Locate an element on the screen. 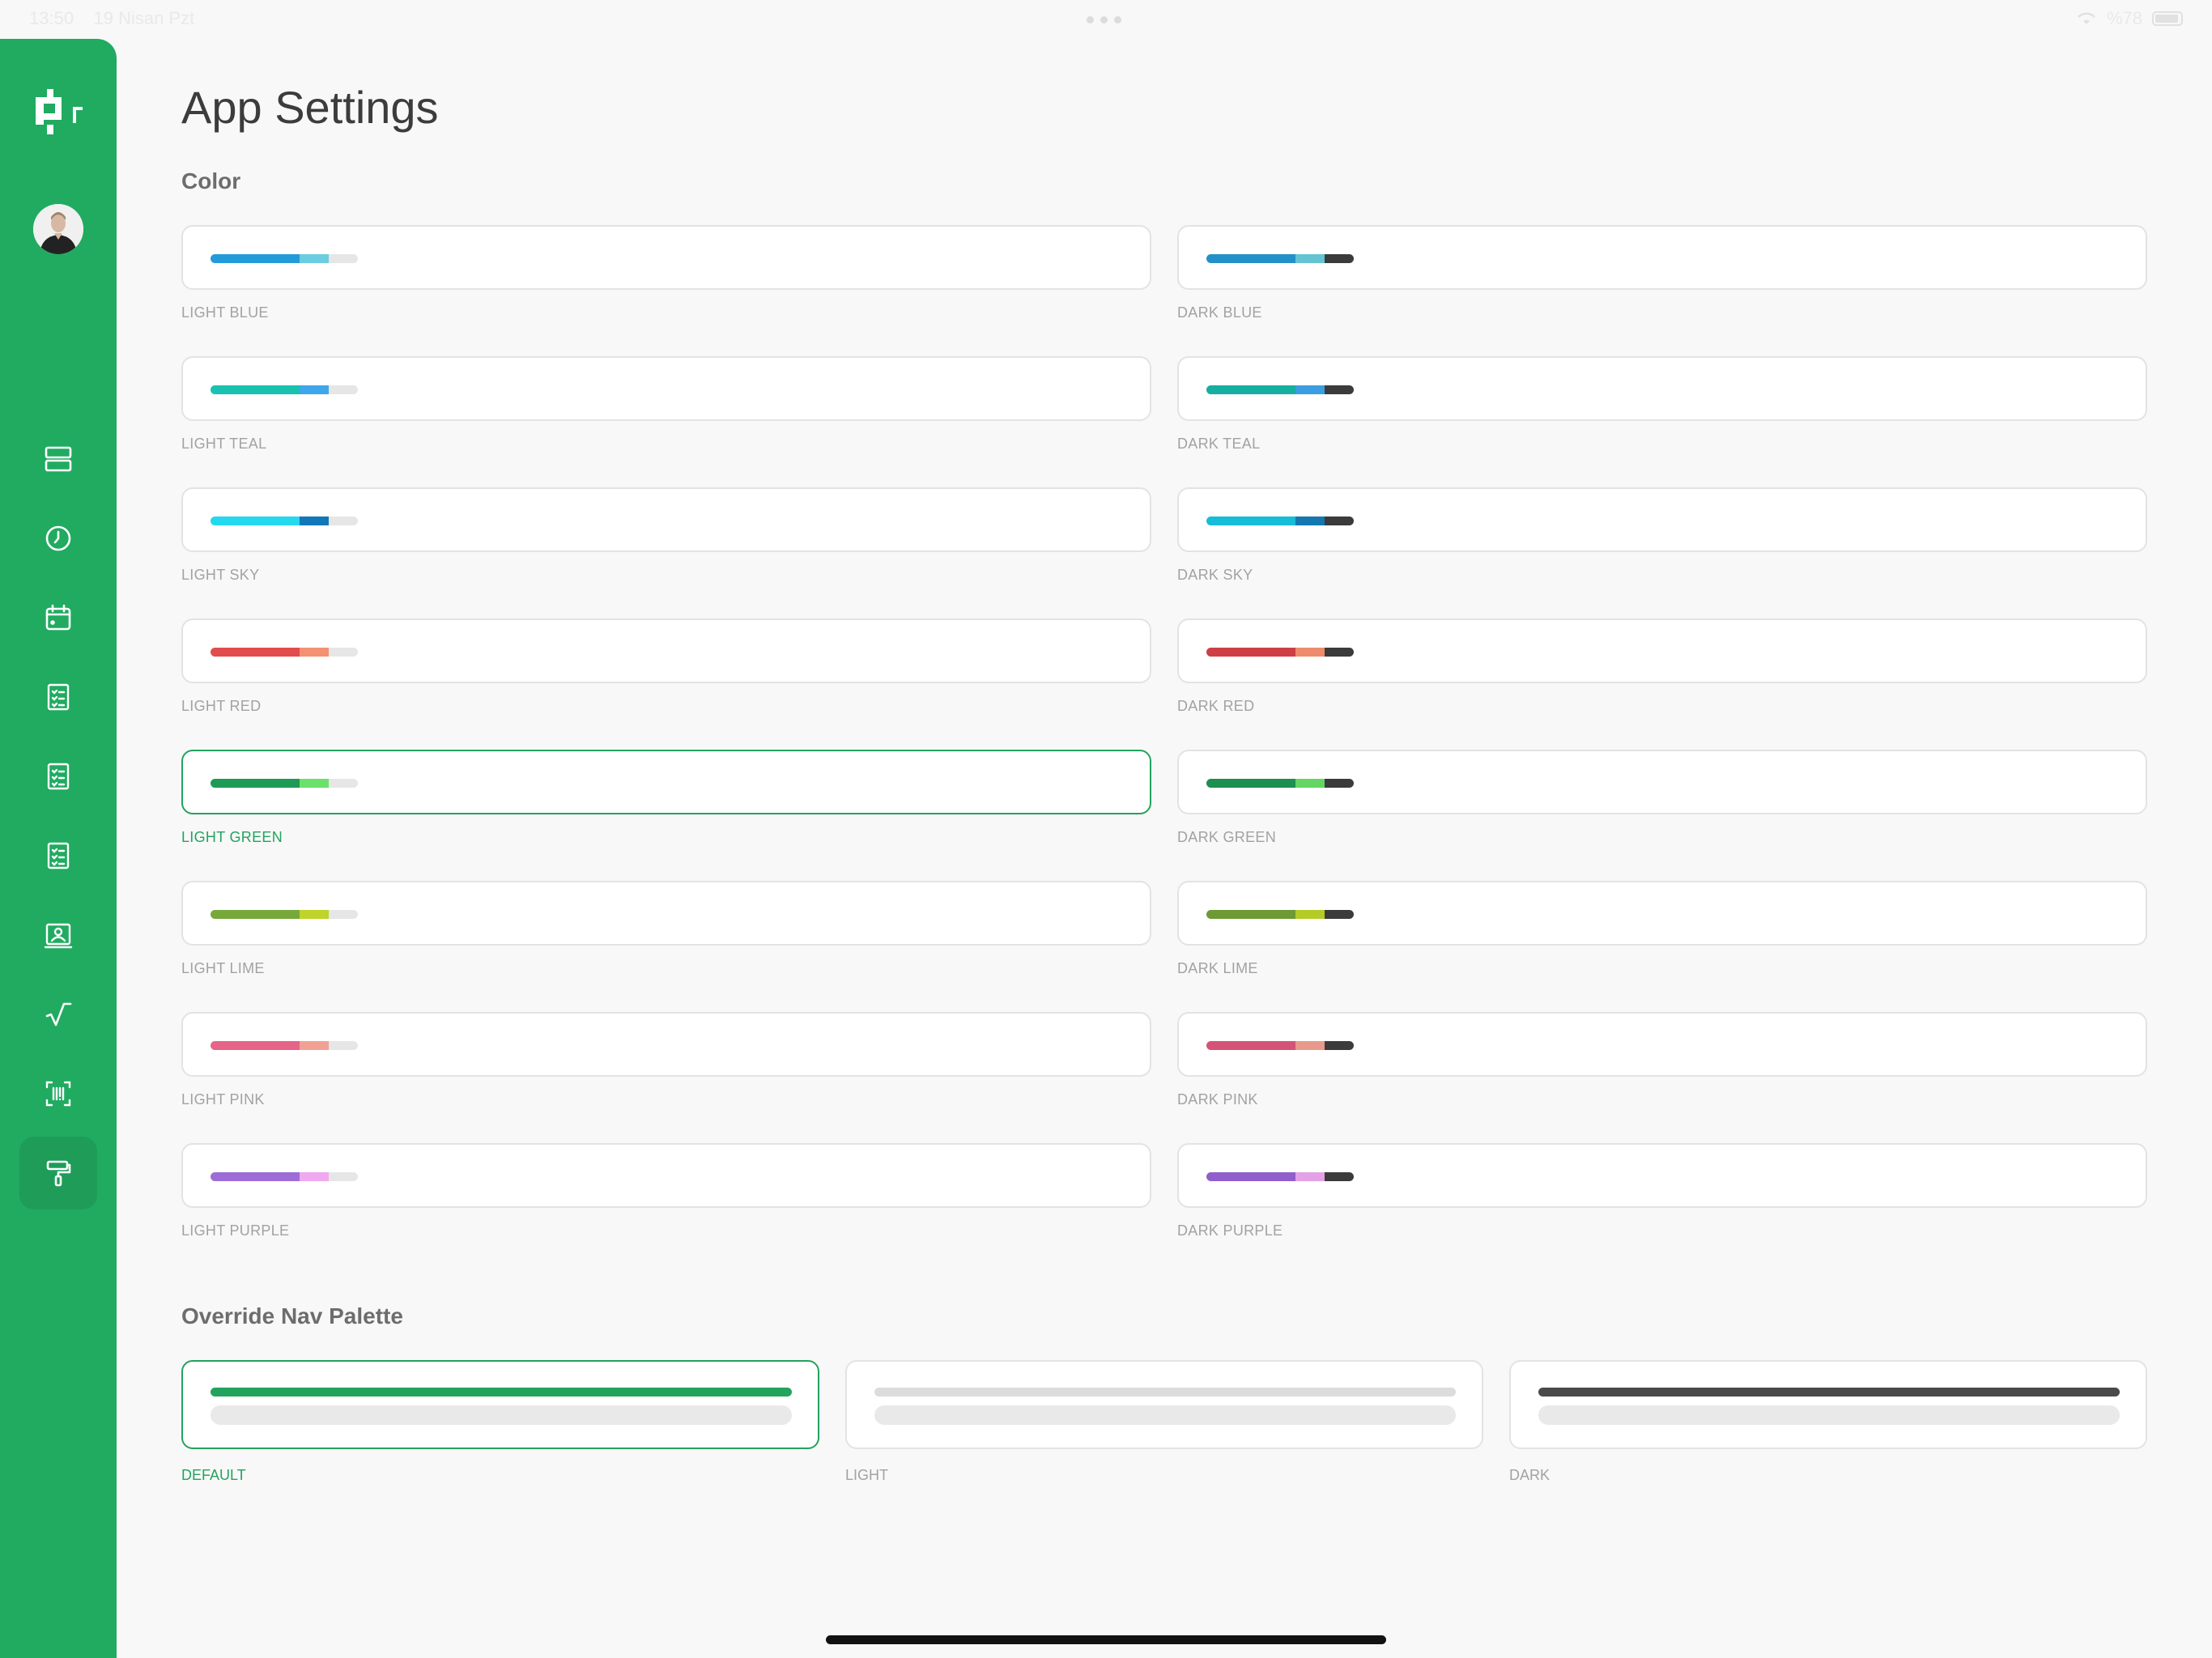 This screenshot has height=1658, width=2212. color-option-label: DARK RED is located at coordinates (1216, 706).